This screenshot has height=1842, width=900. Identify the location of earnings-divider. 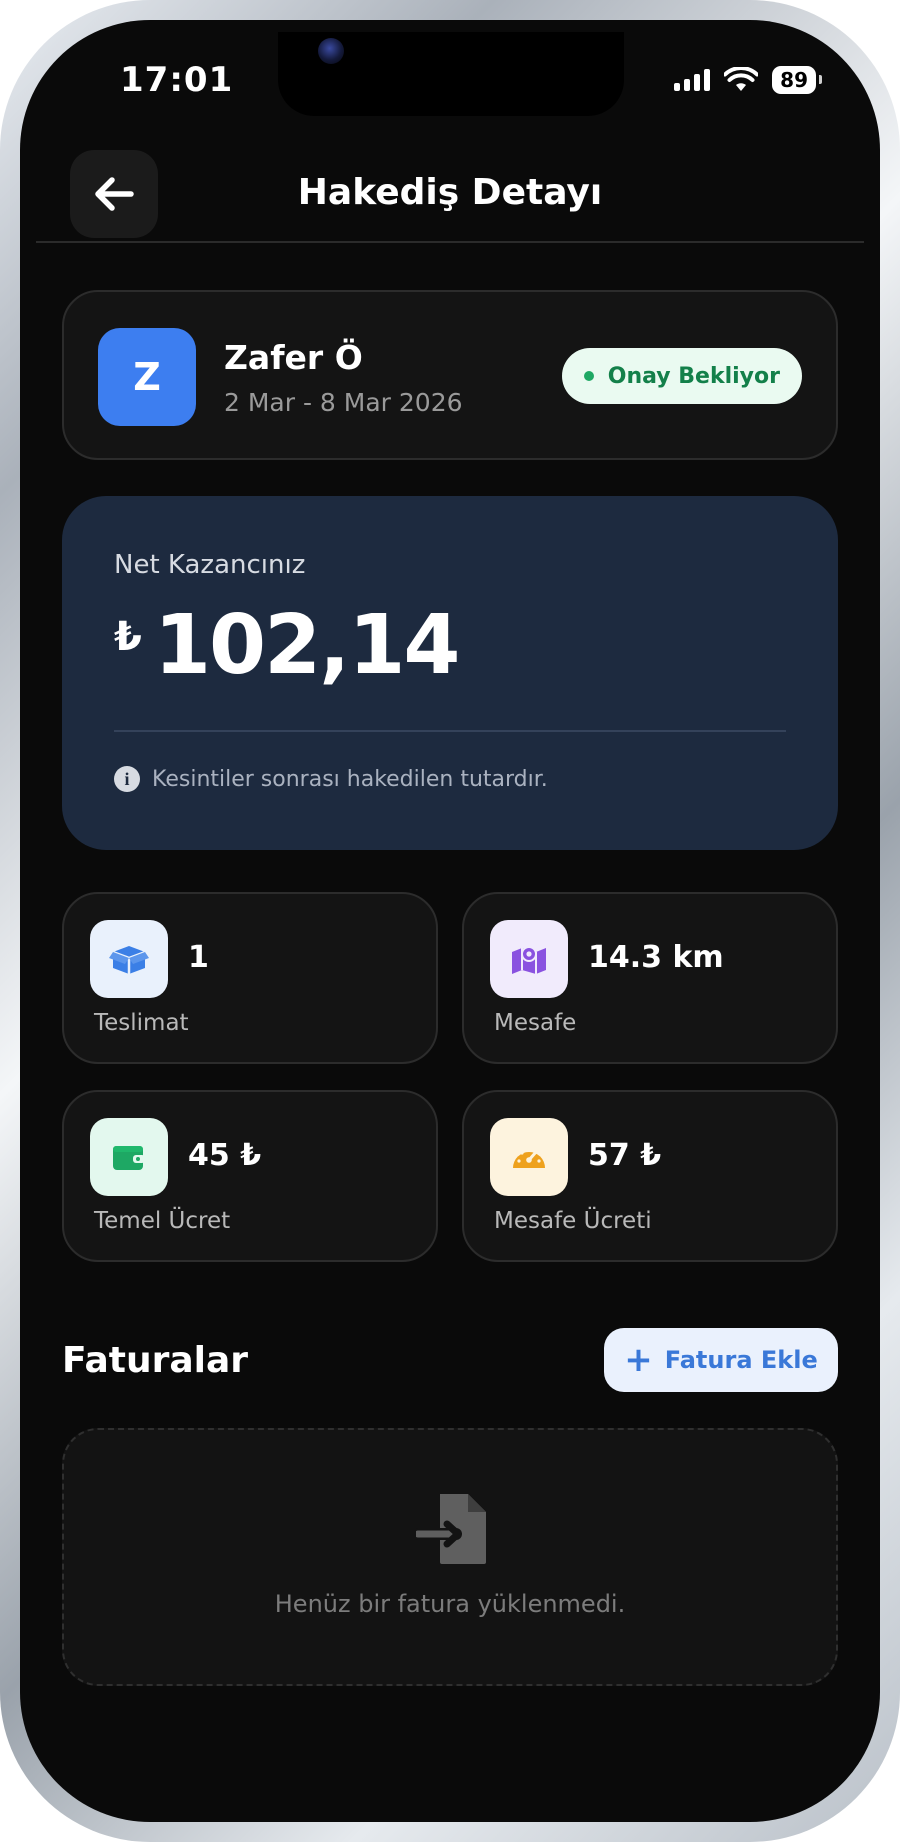
(450, 731).